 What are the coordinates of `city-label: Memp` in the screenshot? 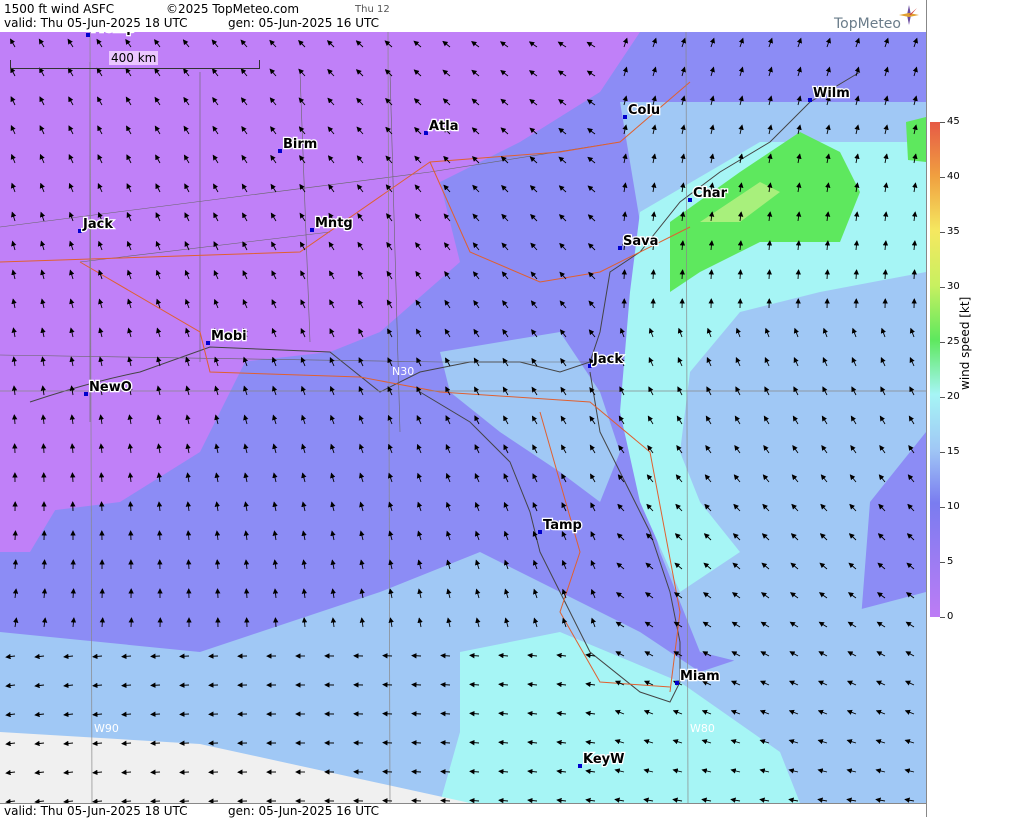 It's located at (113, 34).